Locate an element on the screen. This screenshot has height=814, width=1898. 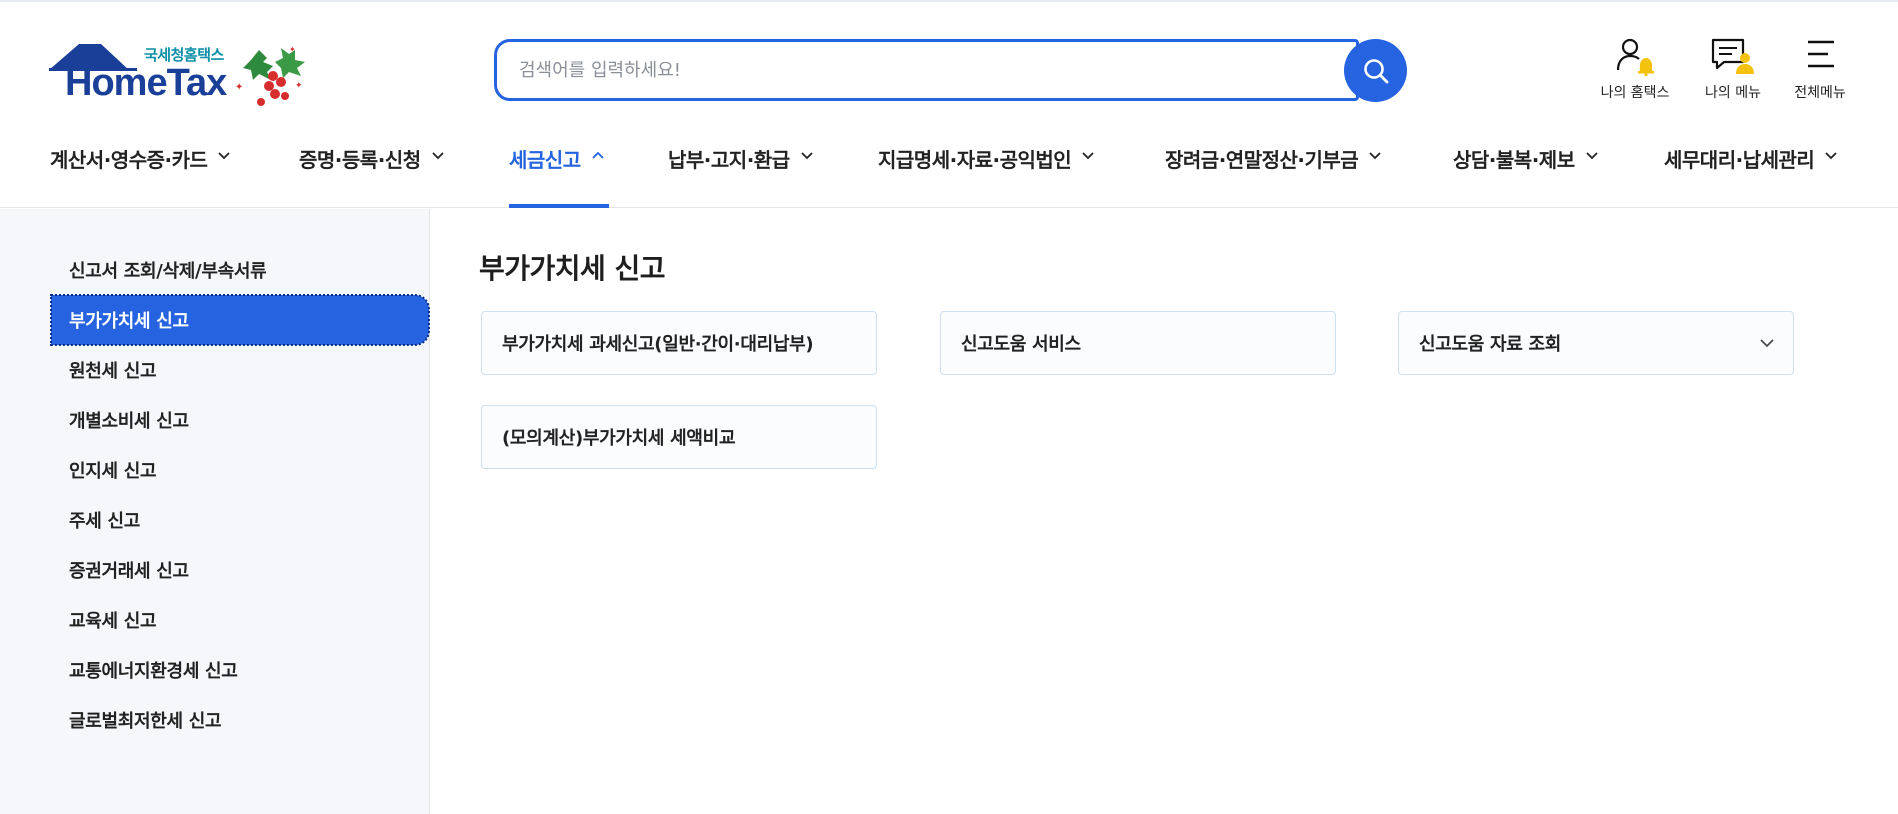
nav-item-receipts: 계산서·영수증·카드 is located at coordinates (140, 176).